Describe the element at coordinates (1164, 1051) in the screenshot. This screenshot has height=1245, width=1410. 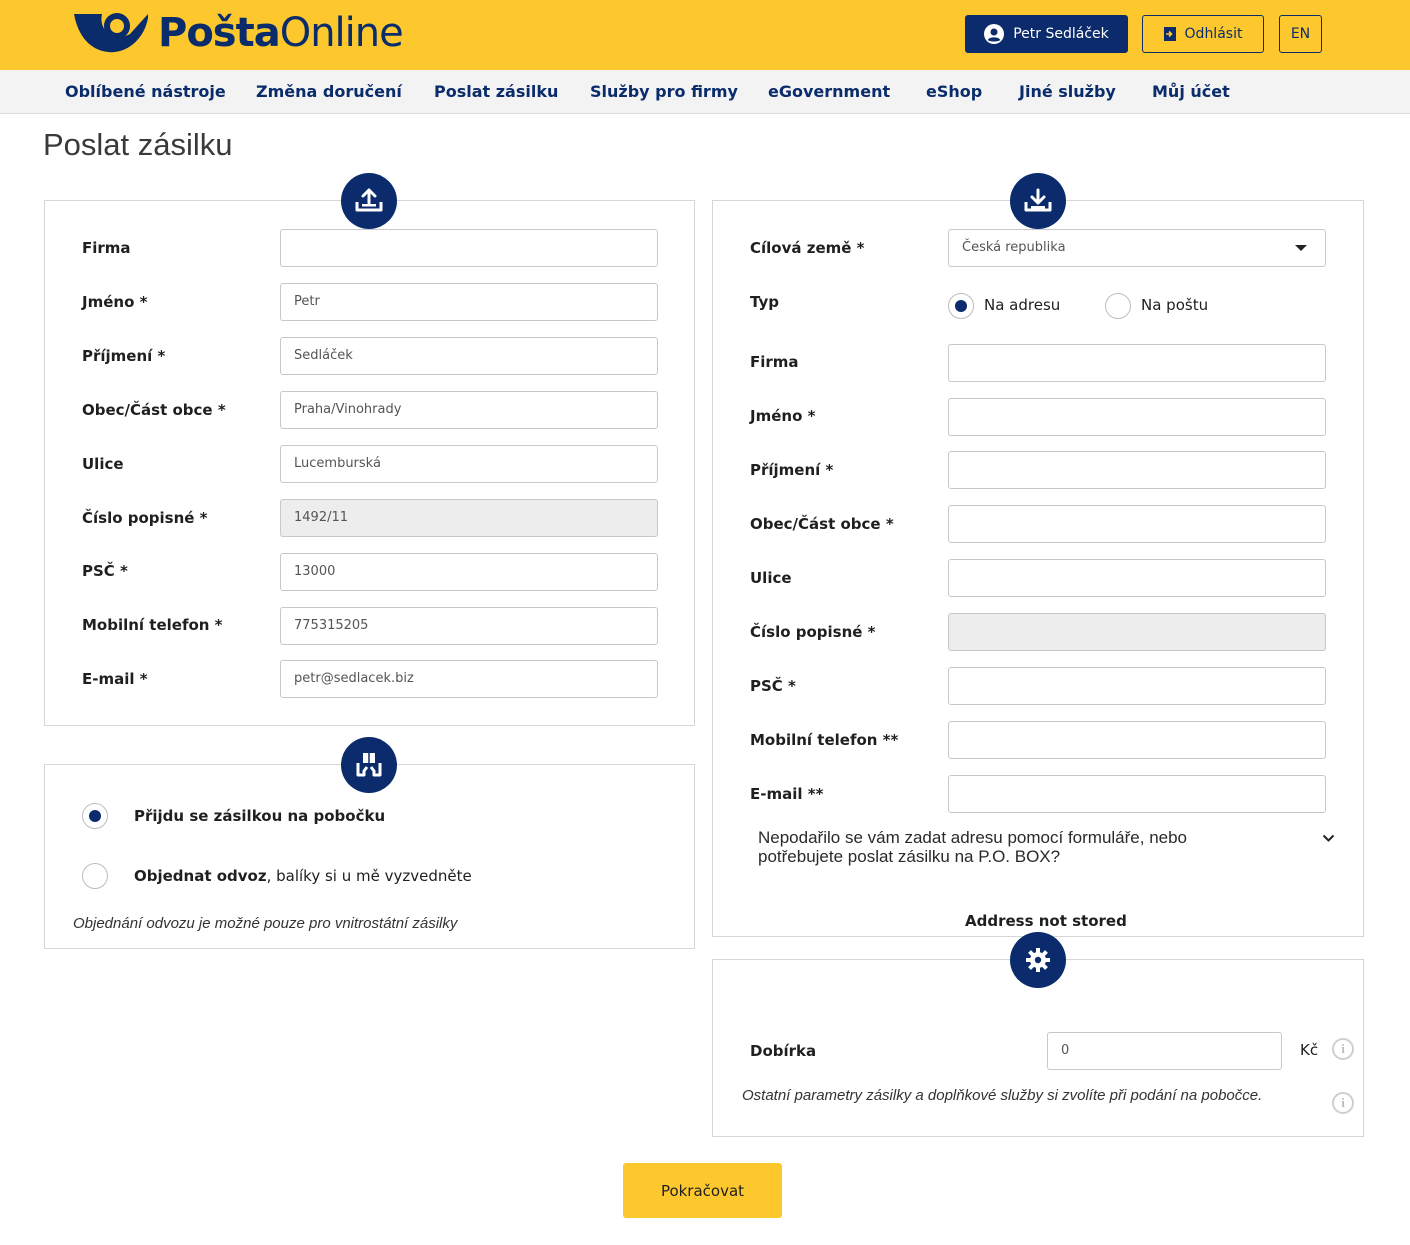
I see `cod-amount-input: 0` at that location.